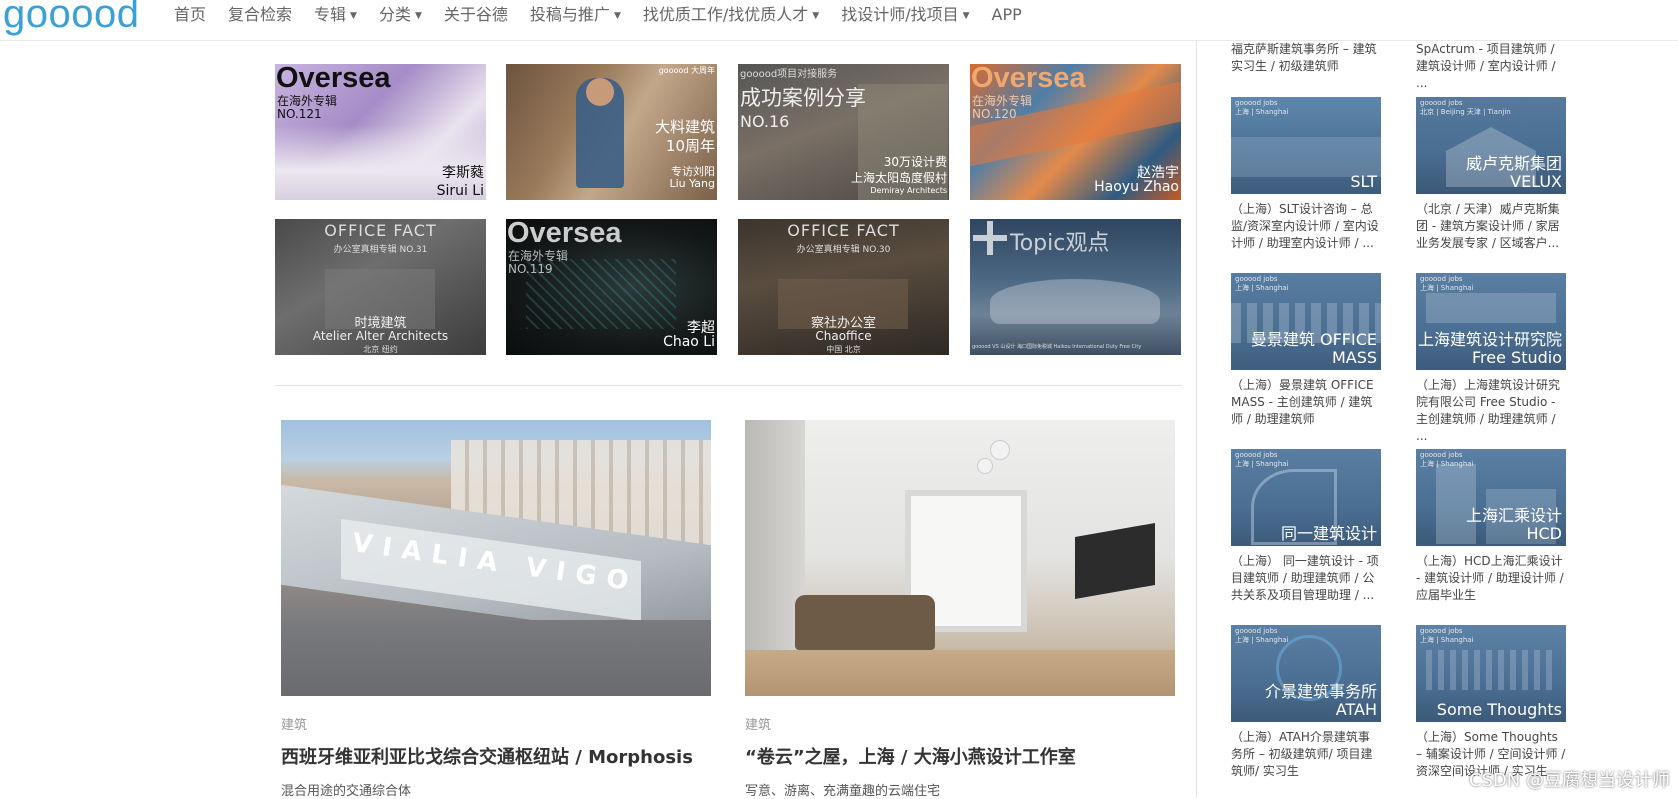  Describe the element at coordinates (530, 269) in the screenshot. I see `tile-number: NO.119` at that location.